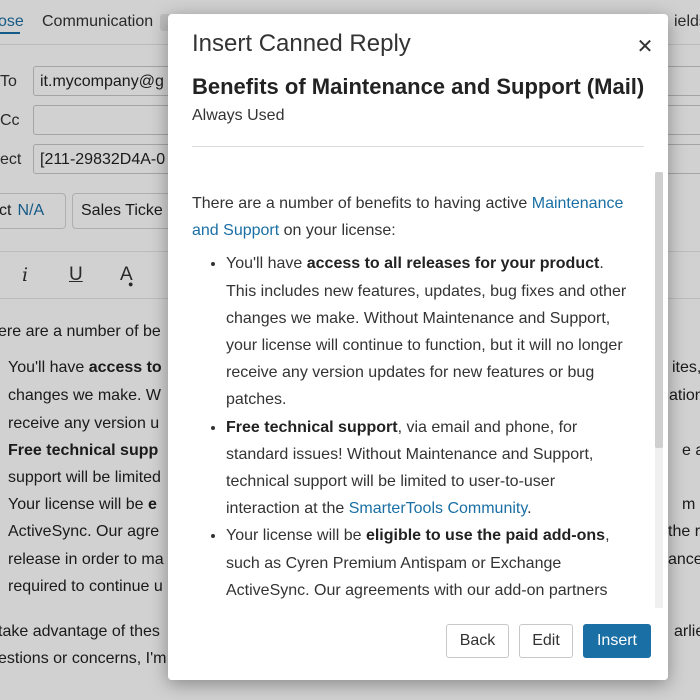  I want to click on dialog-footer: Back Edit Insert, so click(418, 644).